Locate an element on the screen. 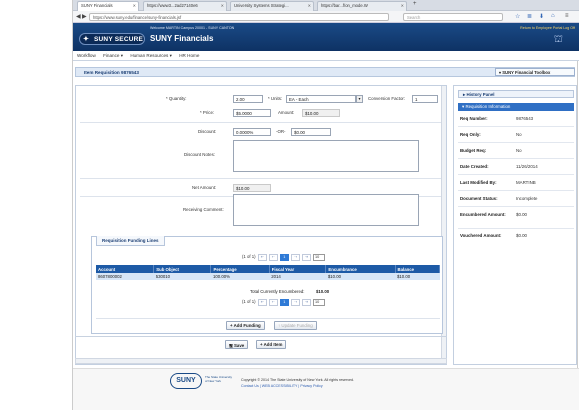 This screenshot has width=580, height=410. menu-item-human-resources: Human Resources ▾ is located at coordinates (151, 55).